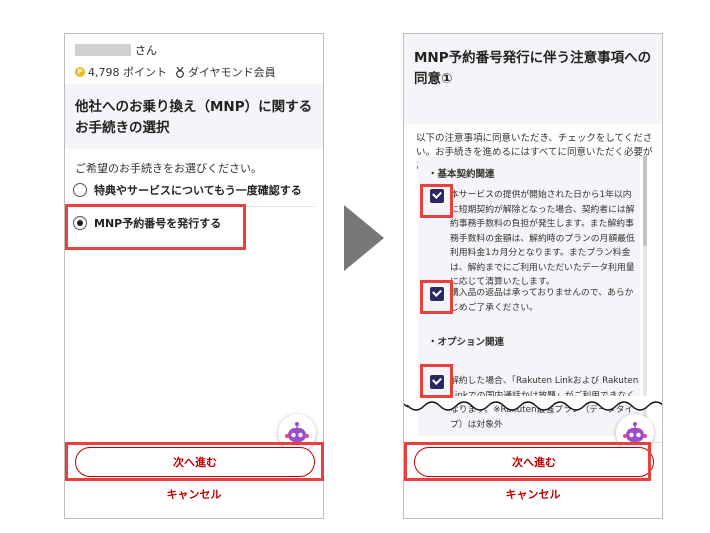  Describe the element at coordinates (127, 72) in the screenshot. I see `points-amount: 4,798 ポイント` at that location.